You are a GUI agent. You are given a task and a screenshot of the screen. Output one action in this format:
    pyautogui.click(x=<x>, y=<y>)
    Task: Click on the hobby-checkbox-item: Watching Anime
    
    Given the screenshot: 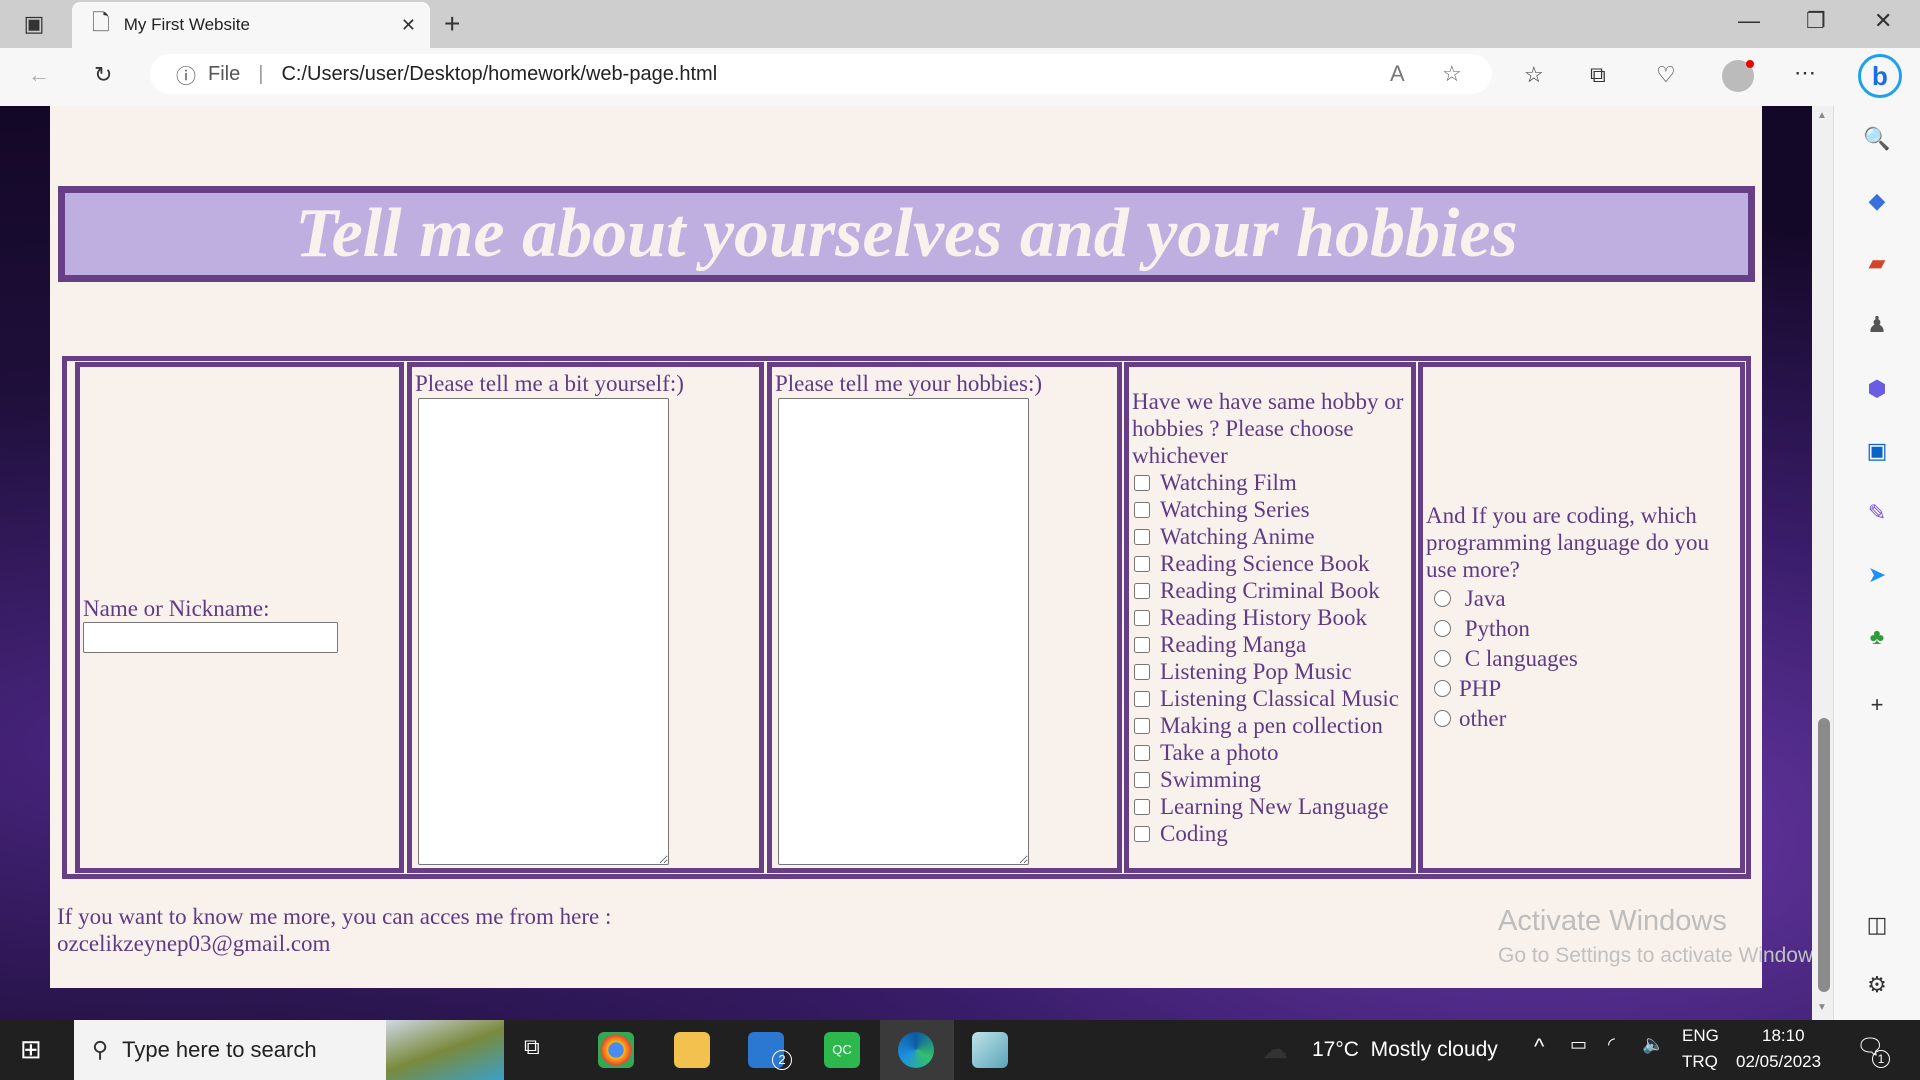 What is the action you would take?
    pyautogui.click(x=1270, y=536)
    